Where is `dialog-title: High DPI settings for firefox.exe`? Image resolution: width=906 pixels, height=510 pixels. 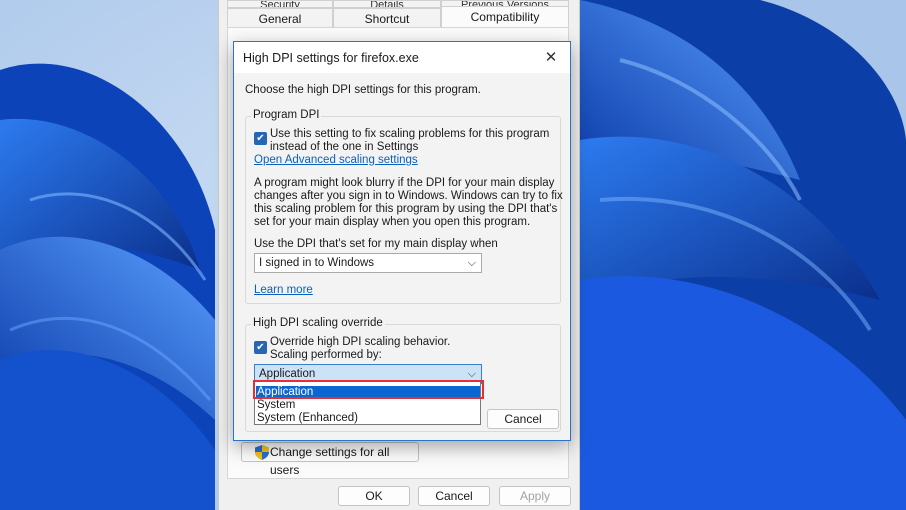
dialog-title: High DPI settings for firefox.exe is located at coordinates (331, 58).